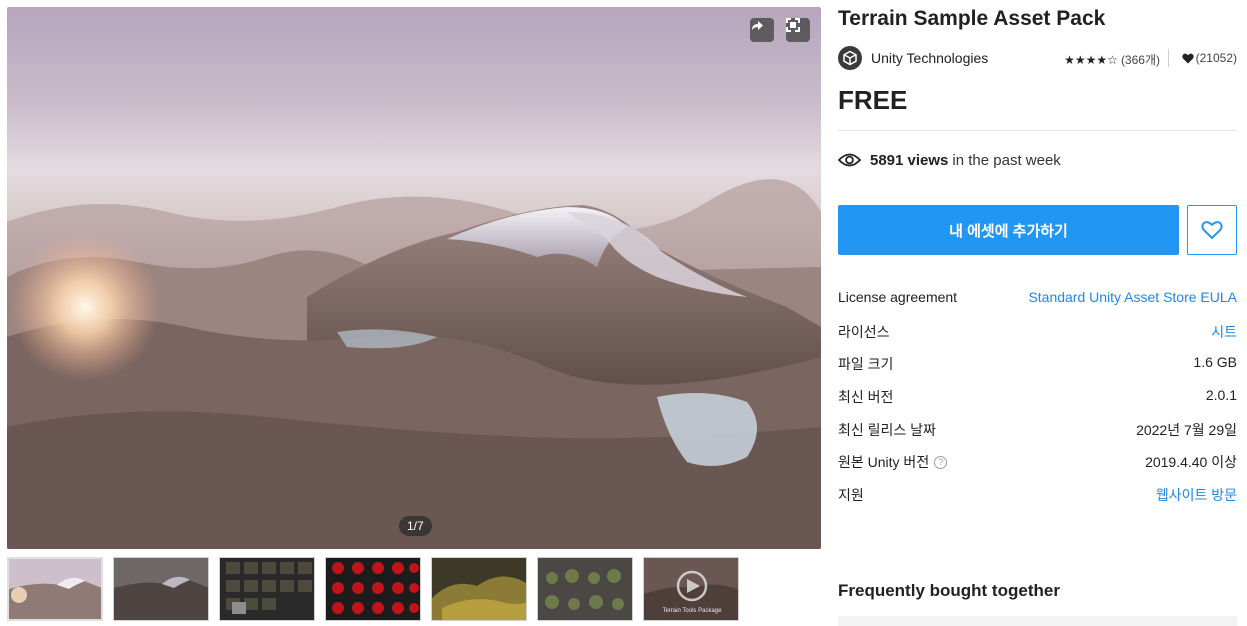  Describe the element at coordinates (1037, 428) in the screenshot. I see `detail-row-release-date: 최신 릴리스 날짜 2022년 7월 29일` at that location.